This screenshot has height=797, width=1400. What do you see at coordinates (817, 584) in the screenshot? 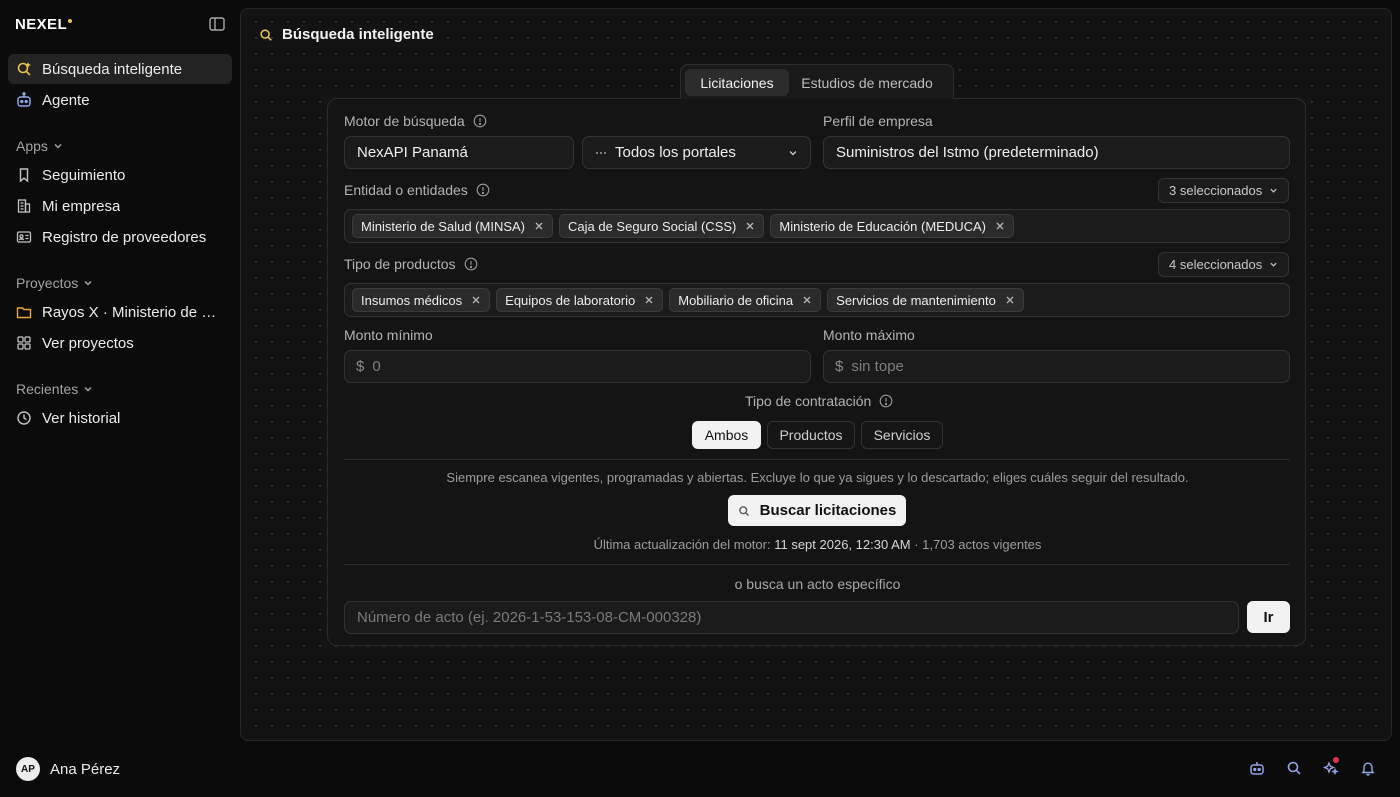
I see `specific-act-label: o busca un acto específico` at bounding box center [817, 584].